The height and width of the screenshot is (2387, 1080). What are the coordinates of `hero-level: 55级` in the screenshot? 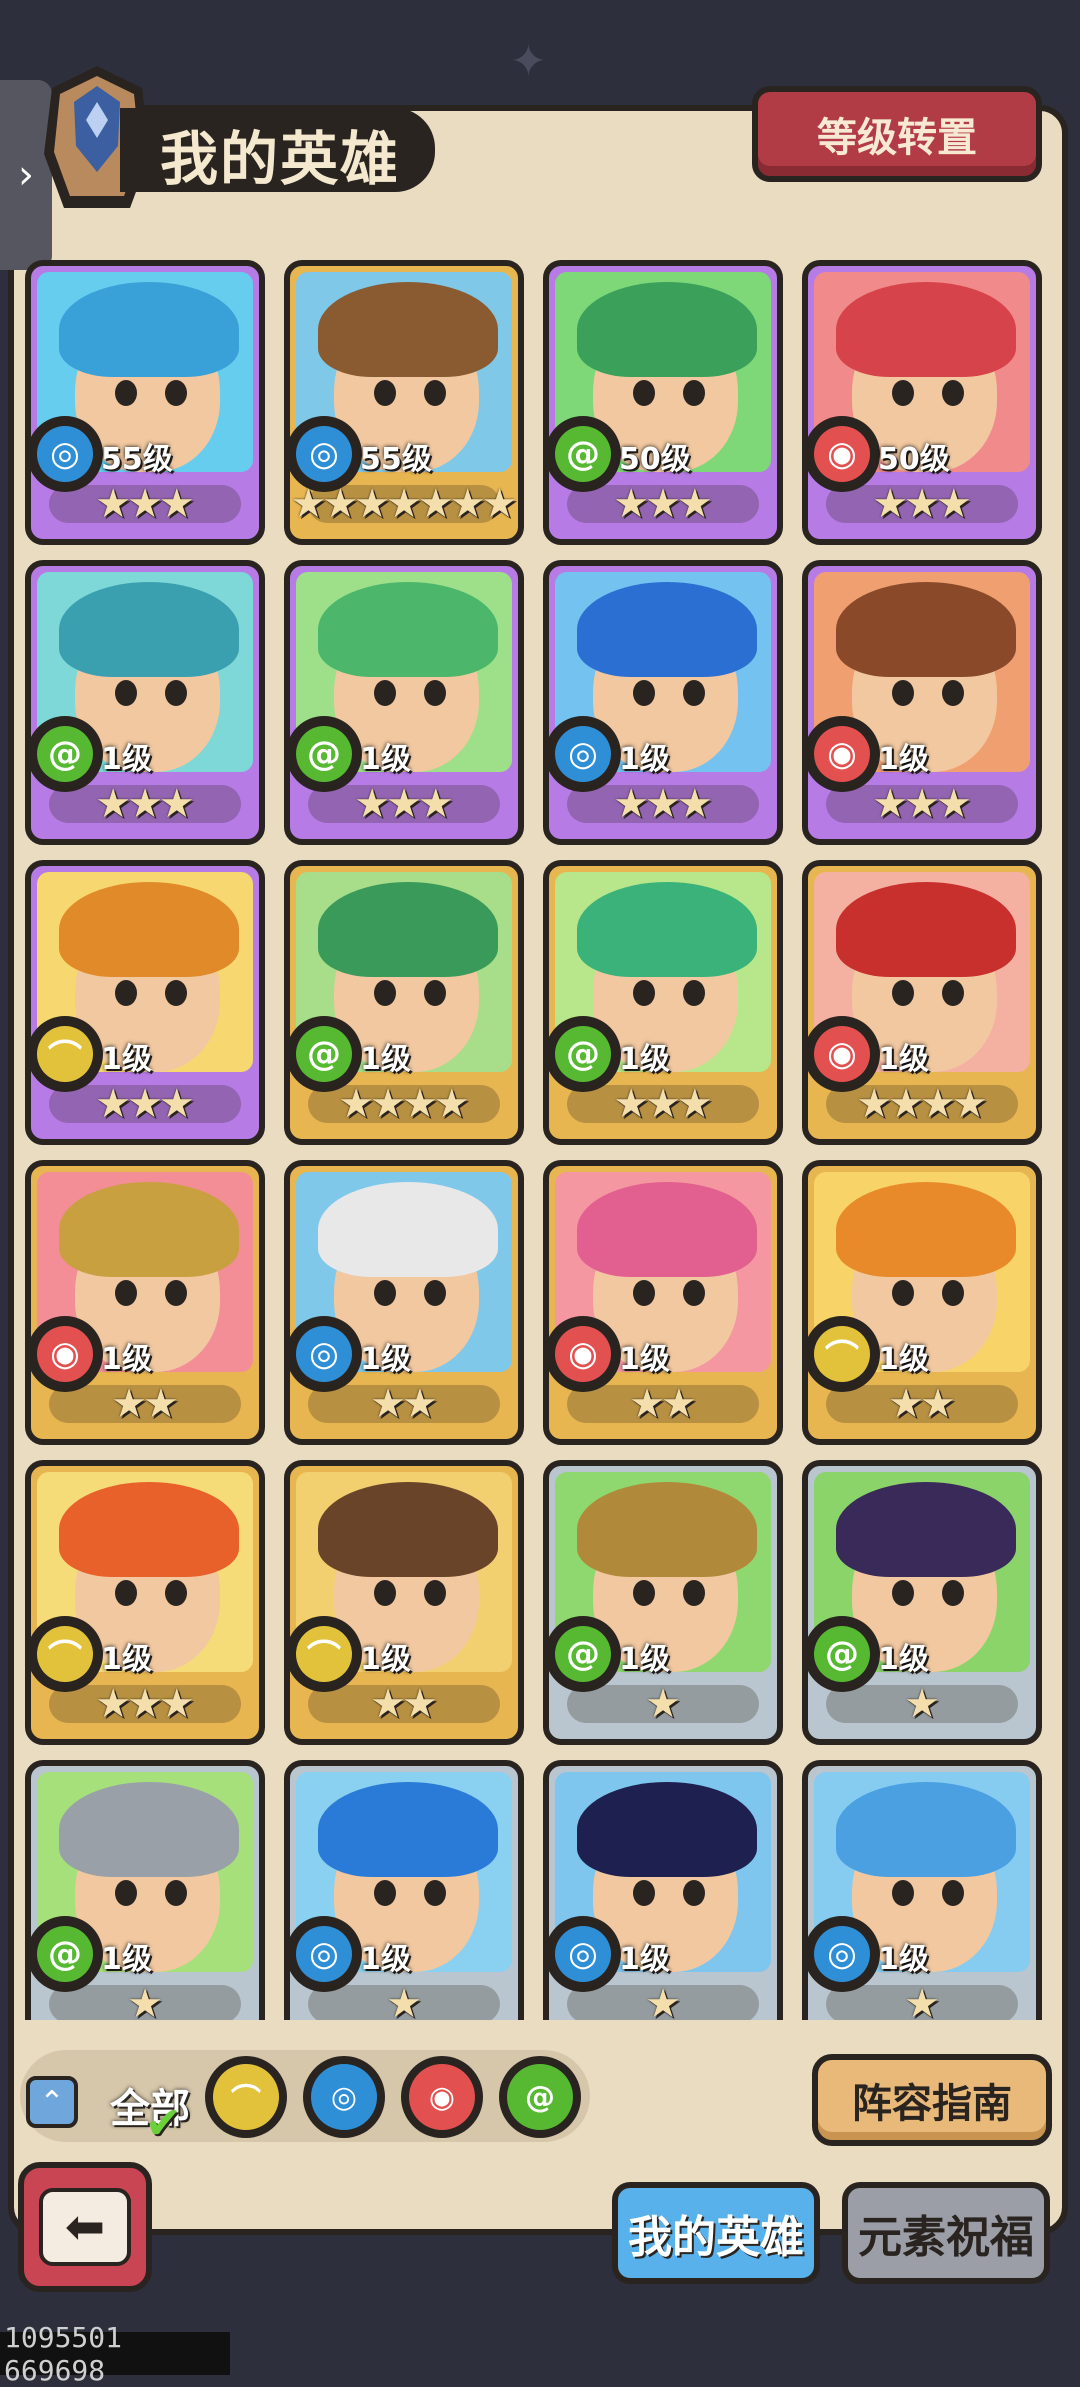 It's located at (396, 459).